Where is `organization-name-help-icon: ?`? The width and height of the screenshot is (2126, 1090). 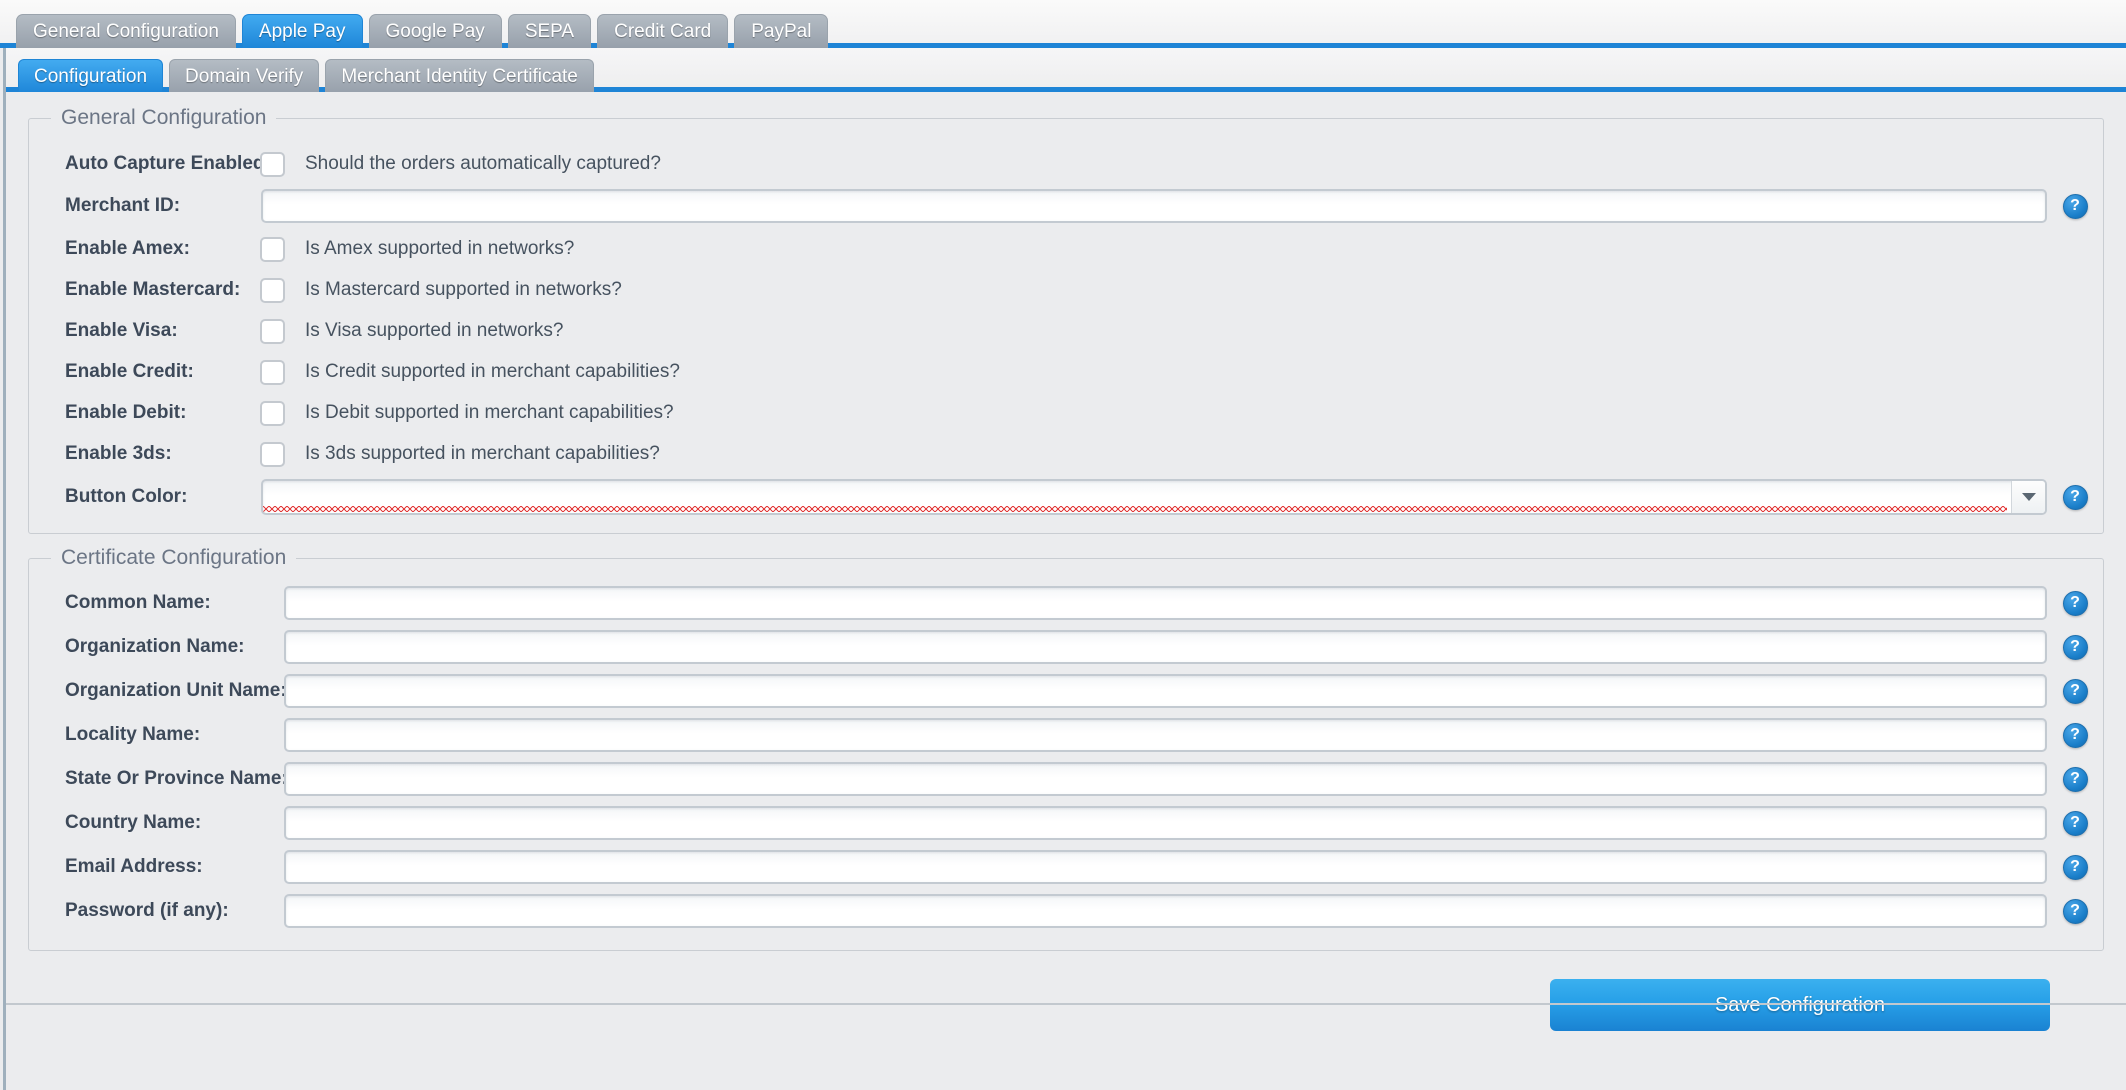 organization-name-help-icon: ? is located at coordinates (2075, 647).